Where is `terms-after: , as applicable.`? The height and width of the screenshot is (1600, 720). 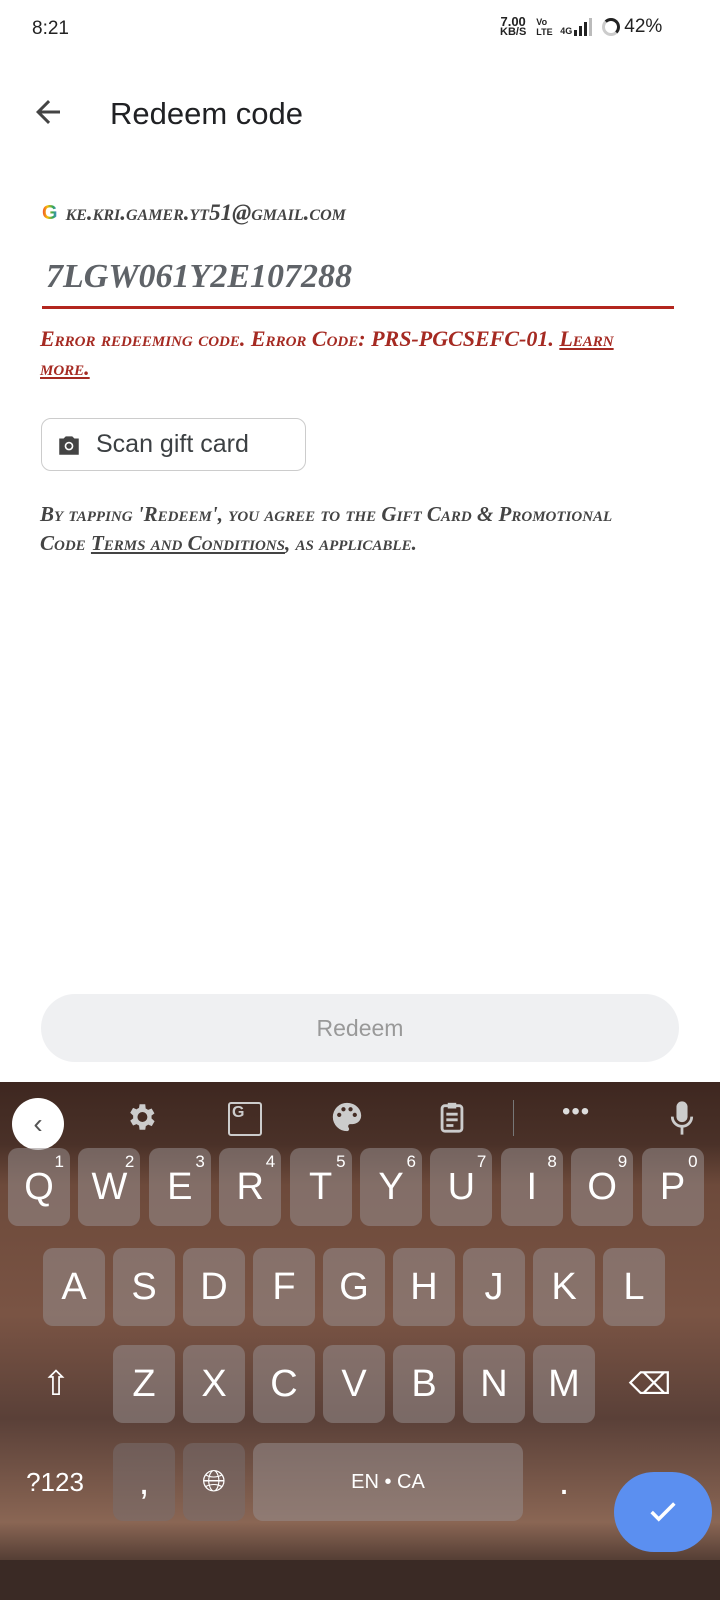 terms-after: , as applicable. is located at coordinates (350, 543).